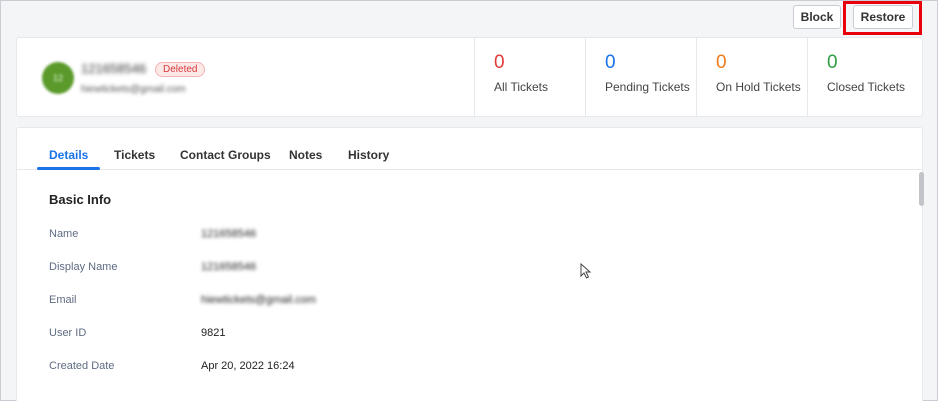  What do you see at coordinates (758, 87) in the screenshot?
I see `stat-label: On Hold Tickets` at bounding box center [758, 87].